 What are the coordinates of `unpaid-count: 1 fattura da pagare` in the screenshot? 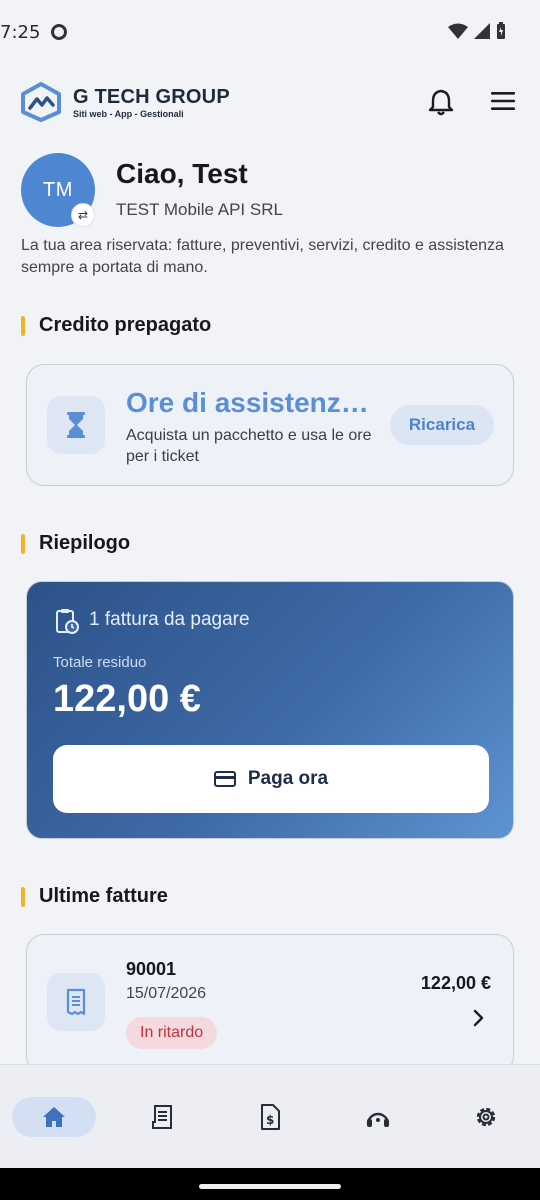 It's located at (169, 619).